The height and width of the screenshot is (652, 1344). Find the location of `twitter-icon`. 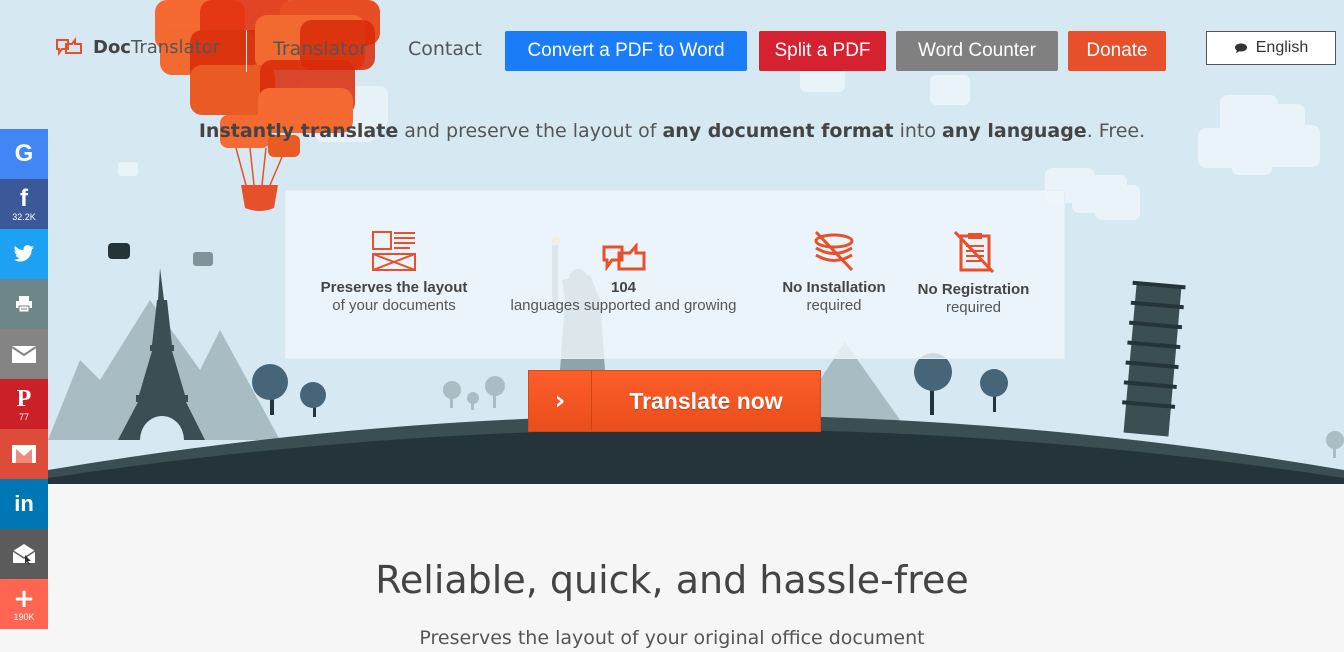

twitter-icon is located at coordinates (23, 253).